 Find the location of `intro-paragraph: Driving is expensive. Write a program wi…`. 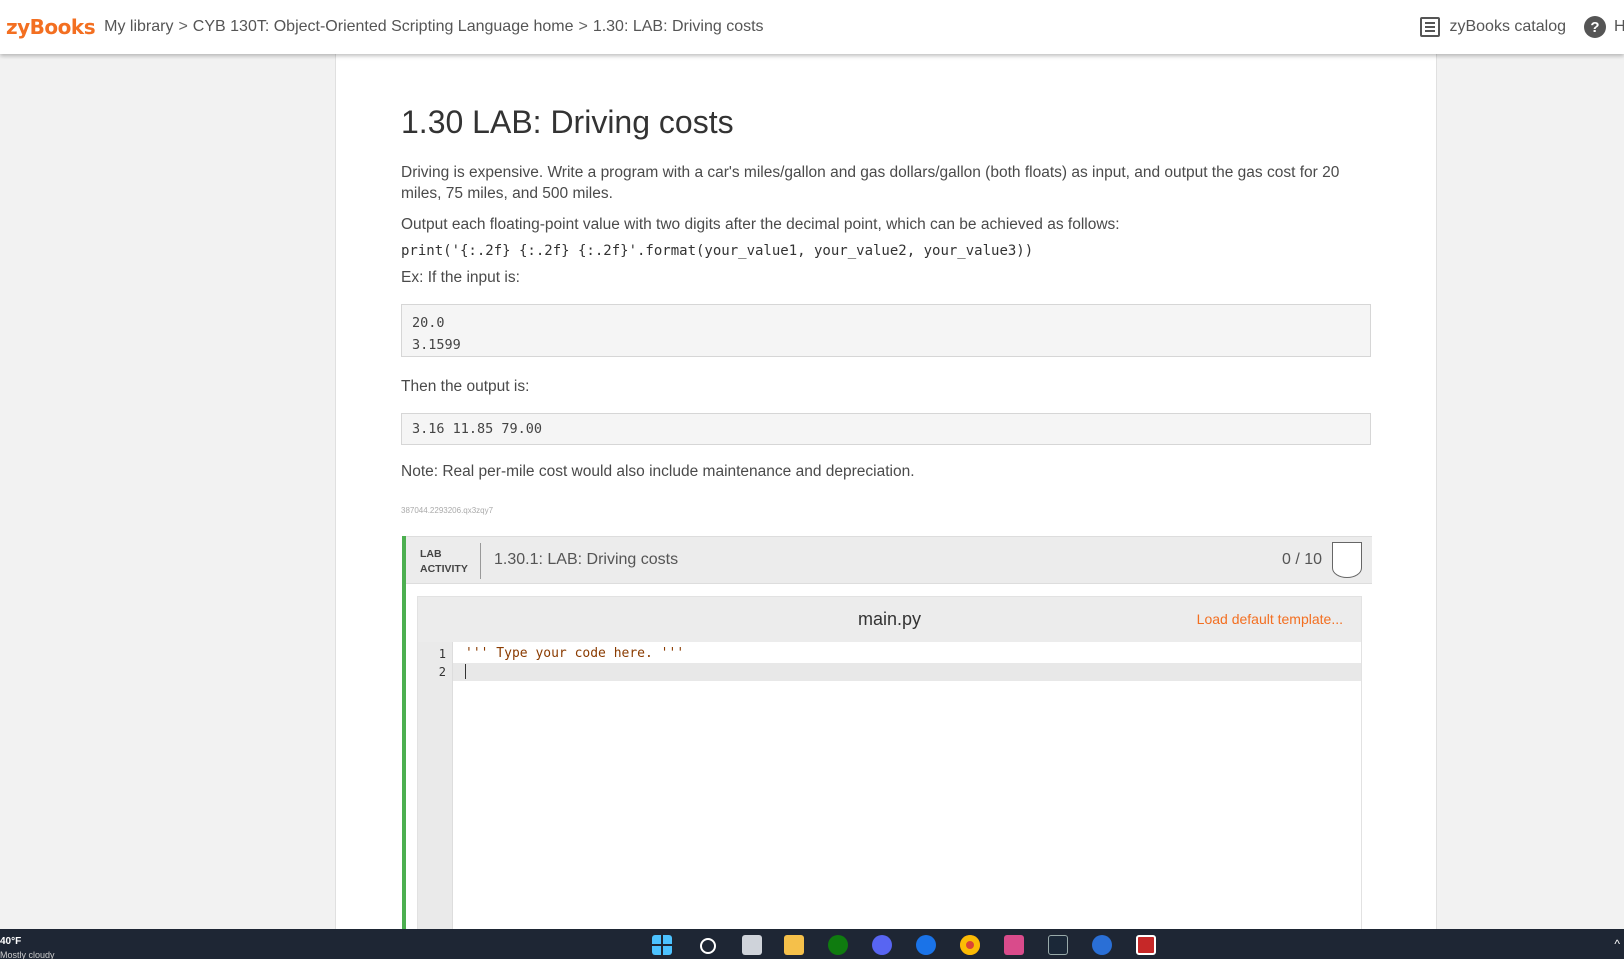

intro-paragraph: Driving is expensive. Write a program wi… is located at coordinates (870, 183).